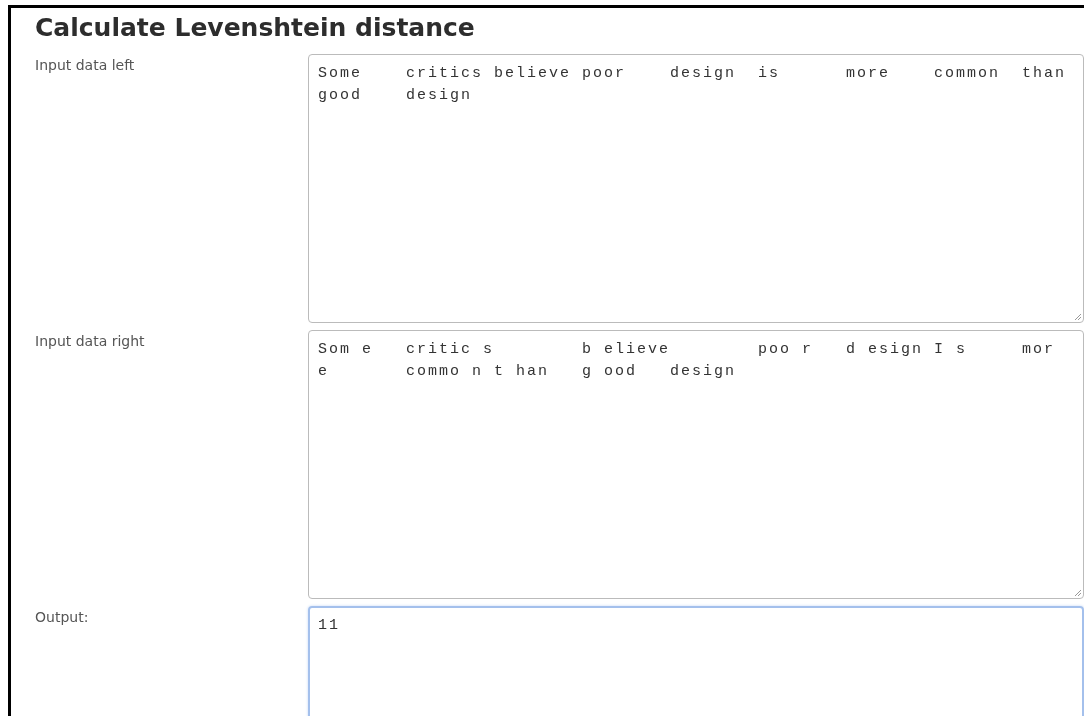 The height and width of the screenshot is (719, 1084). What do you see at coordinates (90, 341) in the screenshot?
I see `field-label: Input data right` at bounding box center [90, 341].